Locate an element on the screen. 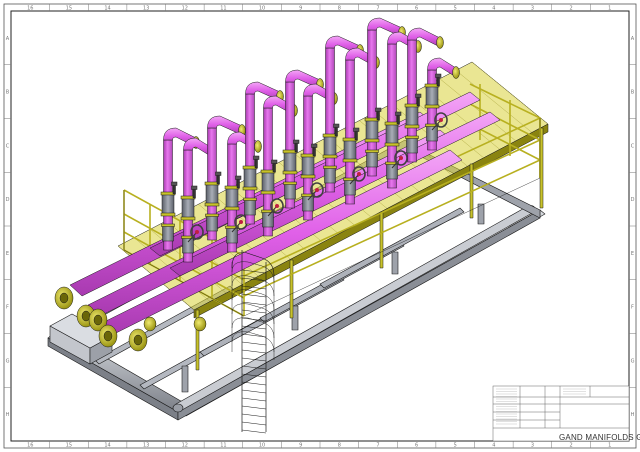  zone-label-left: G is located at coordinates (8, 361).